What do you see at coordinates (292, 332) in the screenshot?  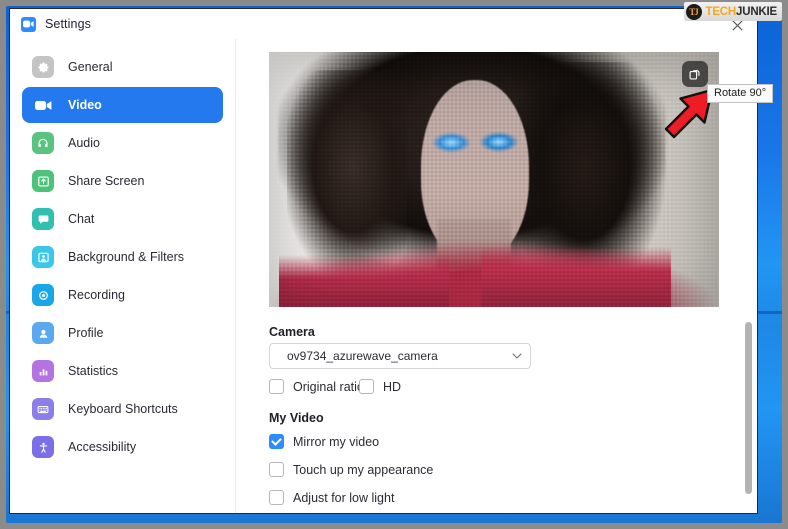 I see `camera-label: Camera` at bounding box center [292, 332].